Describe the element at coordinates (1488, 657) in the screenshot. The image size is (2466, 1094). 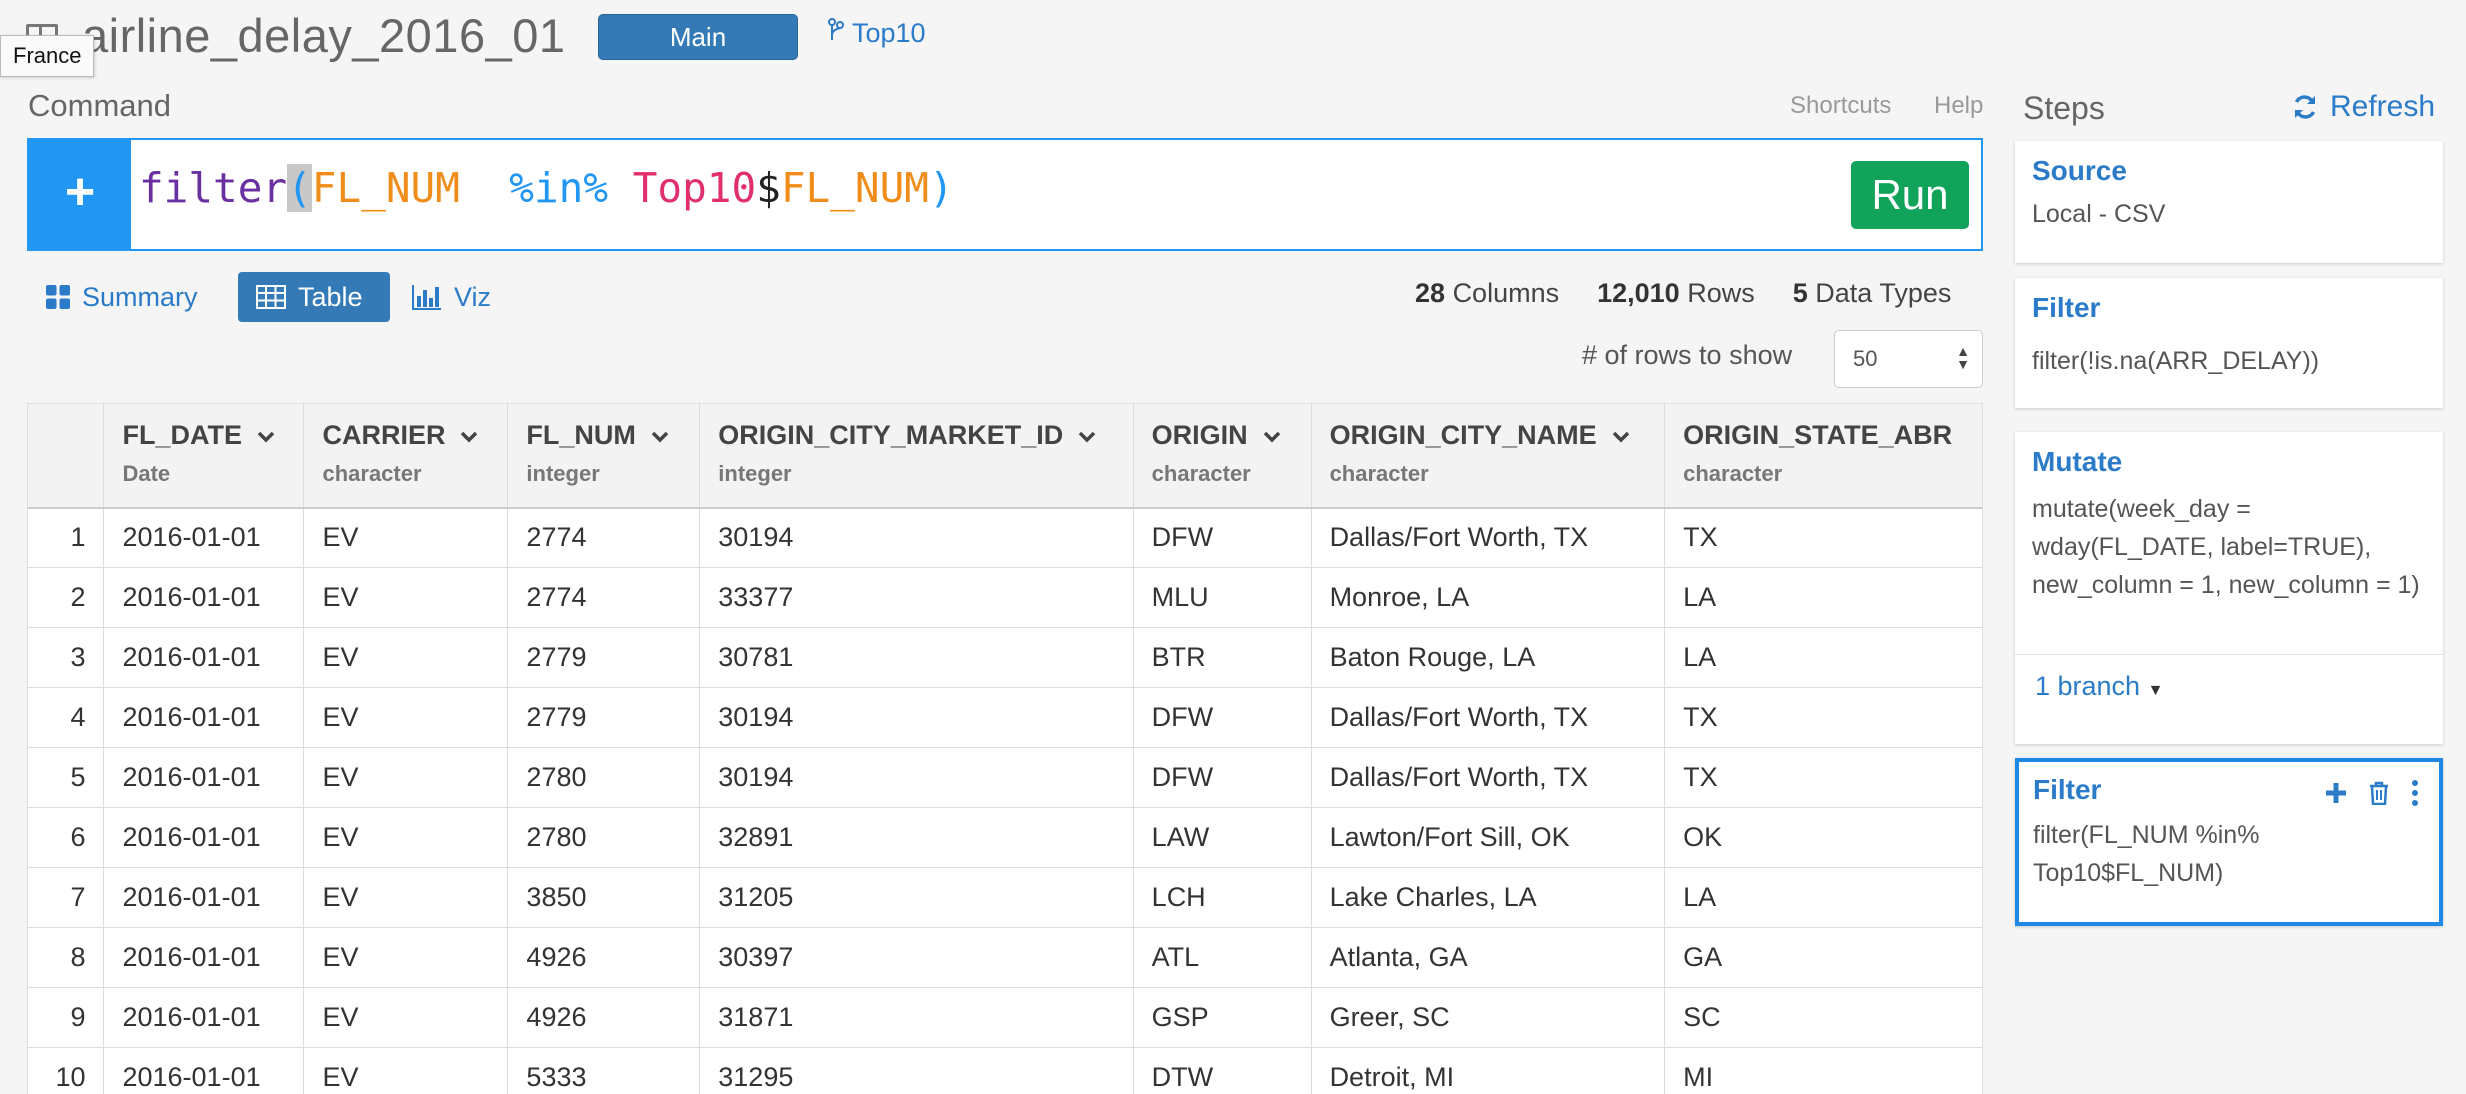
I see `table-cell: Baton Rouge, LA` at that location.